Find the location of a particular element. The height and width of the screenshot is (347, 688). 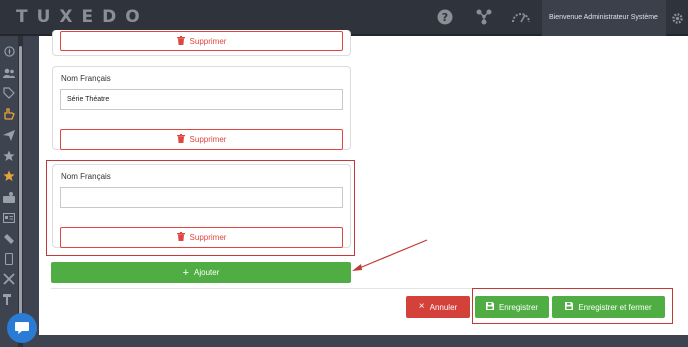

translation-card: Nom Français Série Théatre Supprimer is located at coordinates (201, 108).